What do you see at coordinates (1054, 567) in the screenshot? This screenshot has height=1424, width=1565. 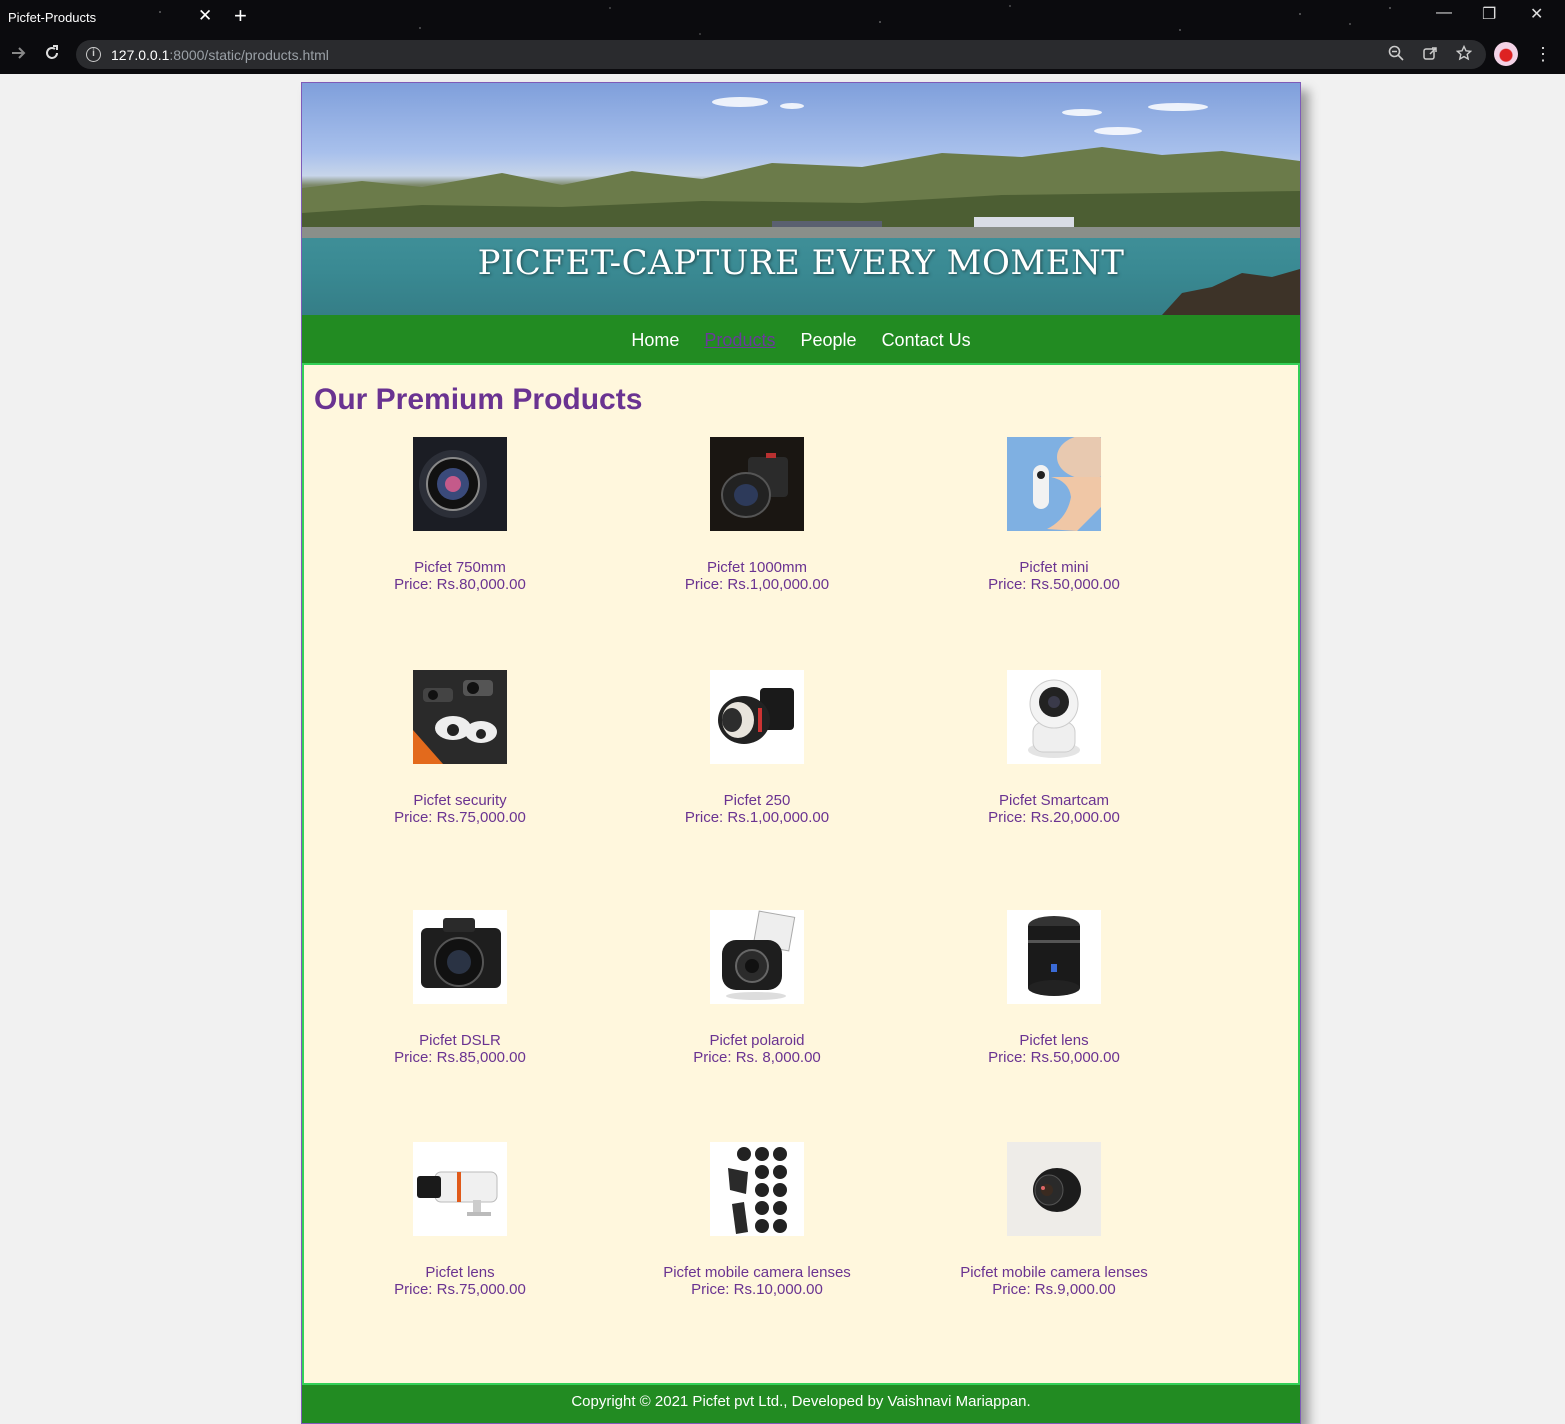 I see `product-name: Picfet mini` at bounding box center [1054, 567].